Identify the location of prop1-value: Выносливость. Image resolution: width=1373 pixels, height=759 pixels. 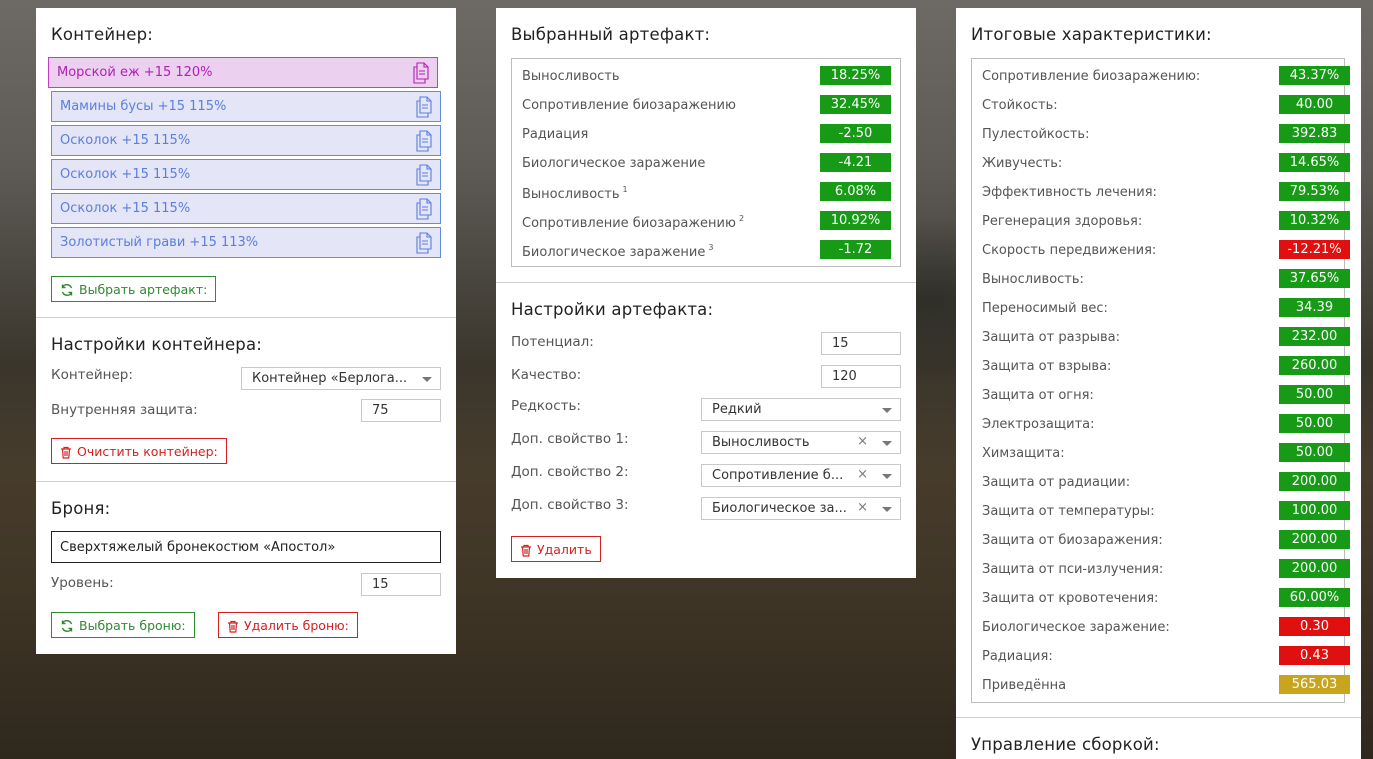
(761, 442).